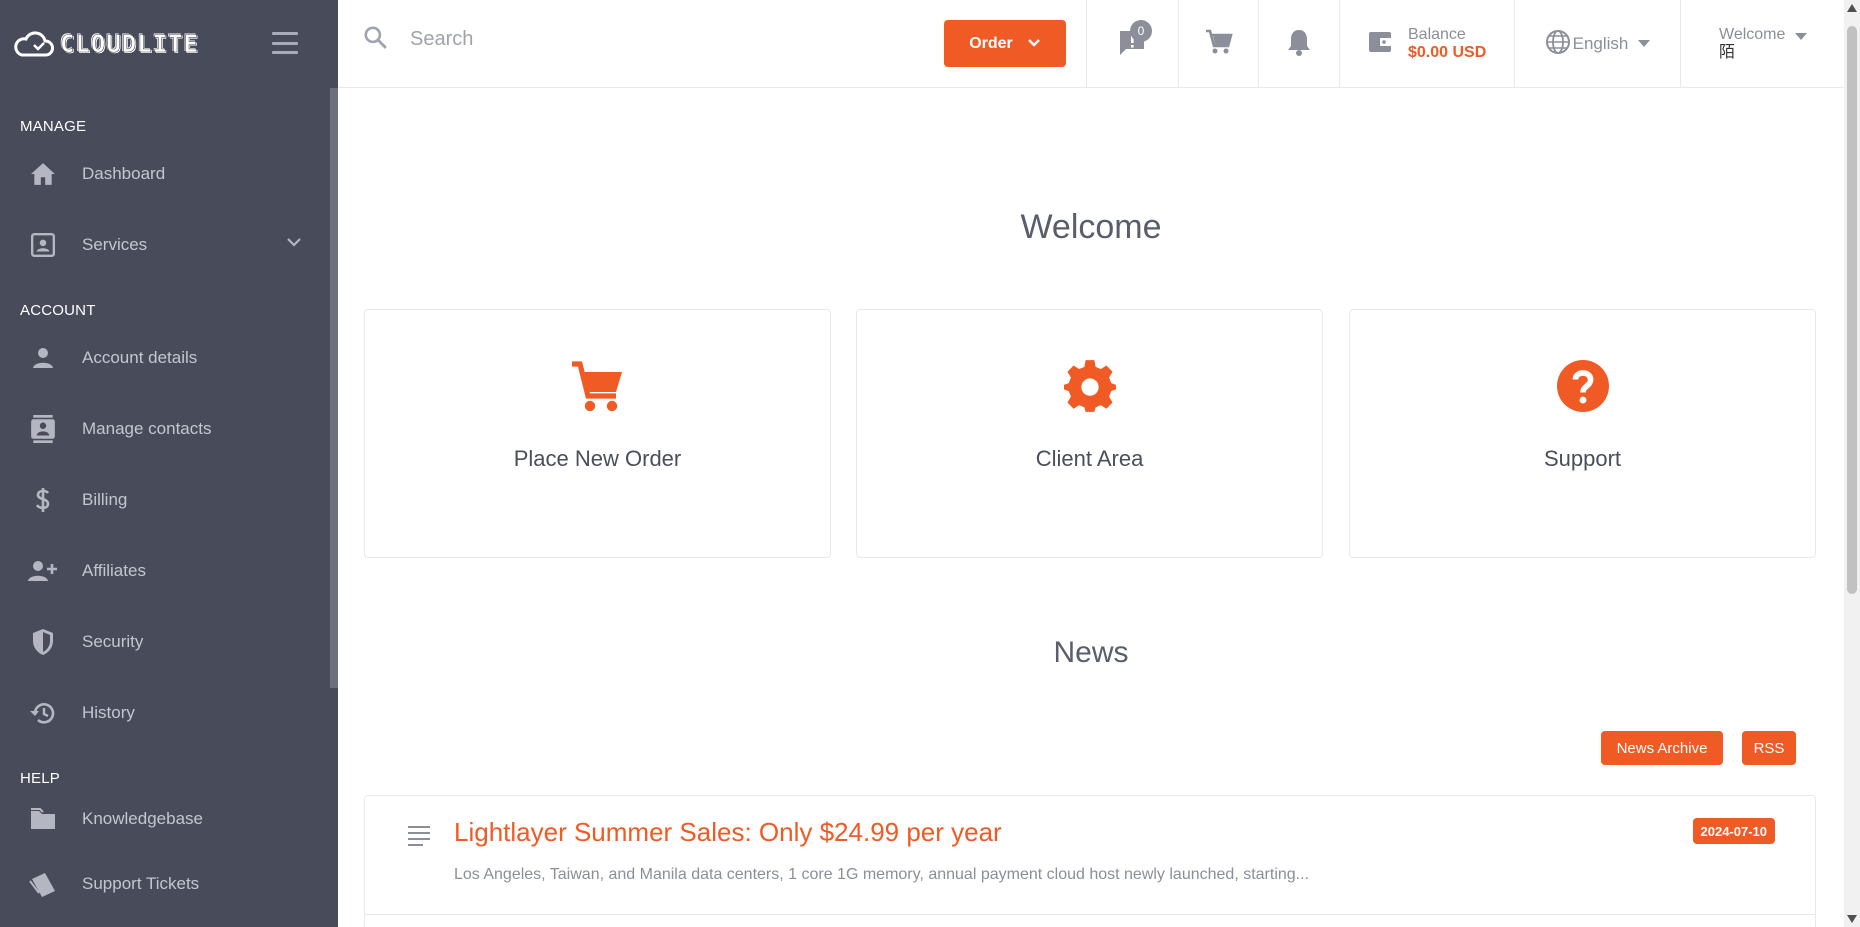 The image size is (1860, 927). Describe the element at coordinates (1852, 310) in the screenshot. I see `scrollbar-thumb` at that location.